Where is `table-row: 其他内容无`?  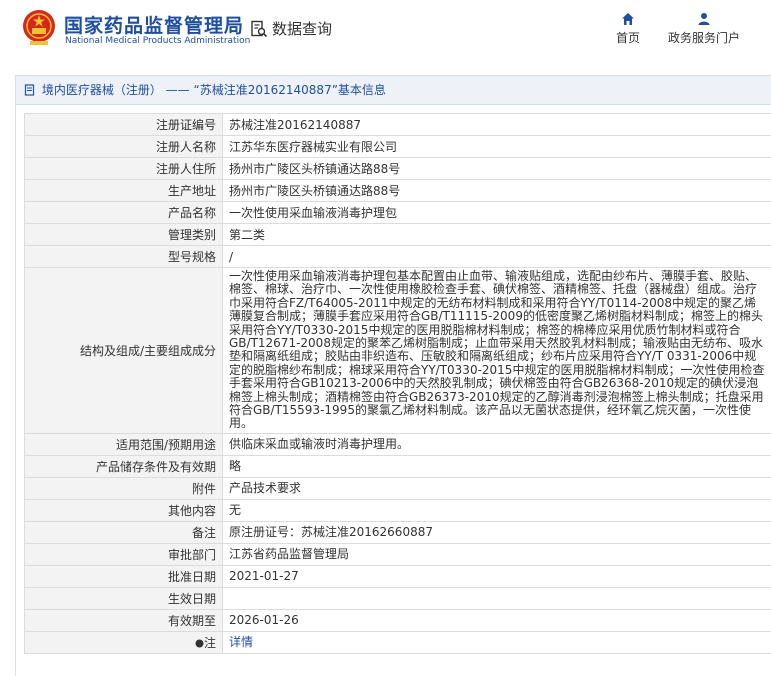 table-row: 其他内容无 is located at coordinates (398, 510).